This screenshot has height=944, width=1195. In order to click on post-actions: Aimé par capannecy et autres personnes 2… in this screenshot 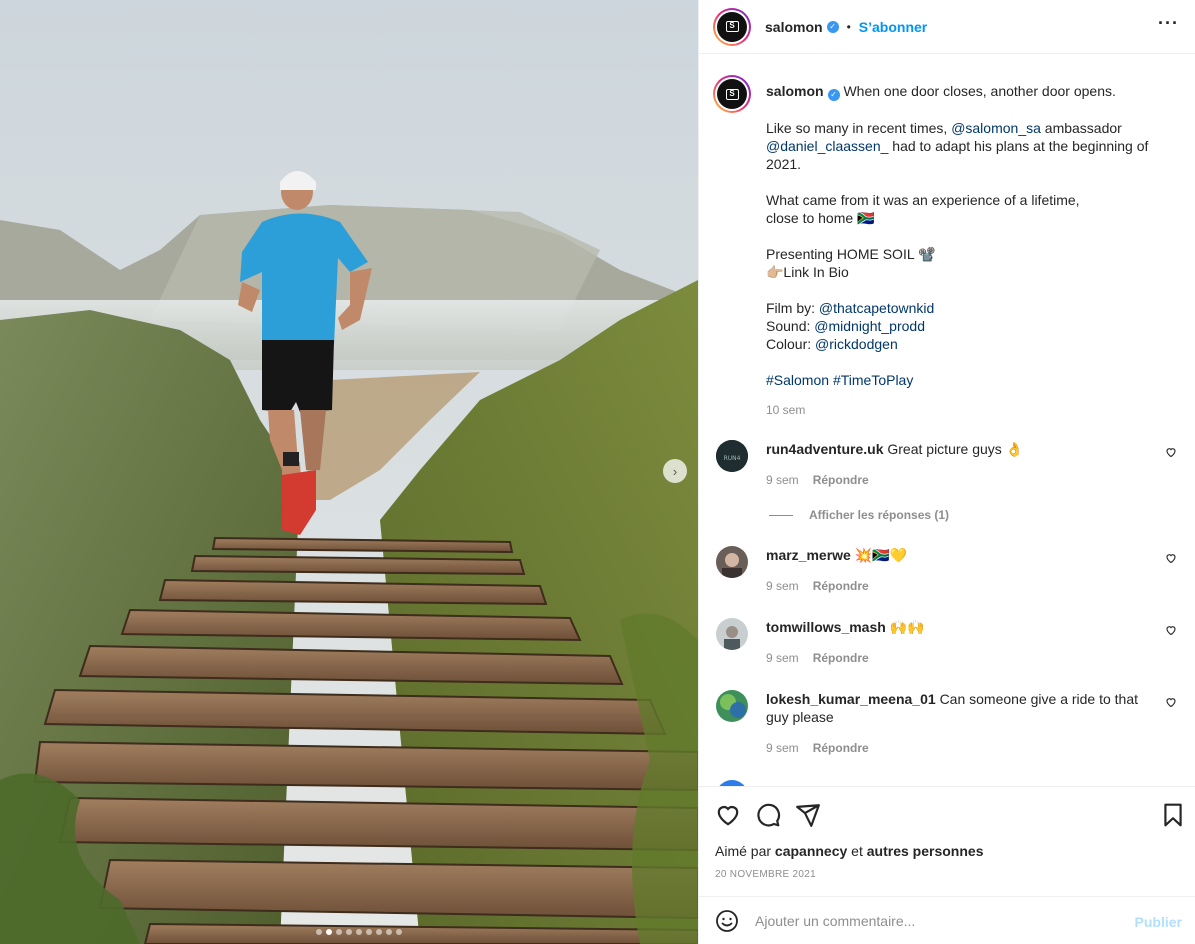, I will do `click(947, 841)`.